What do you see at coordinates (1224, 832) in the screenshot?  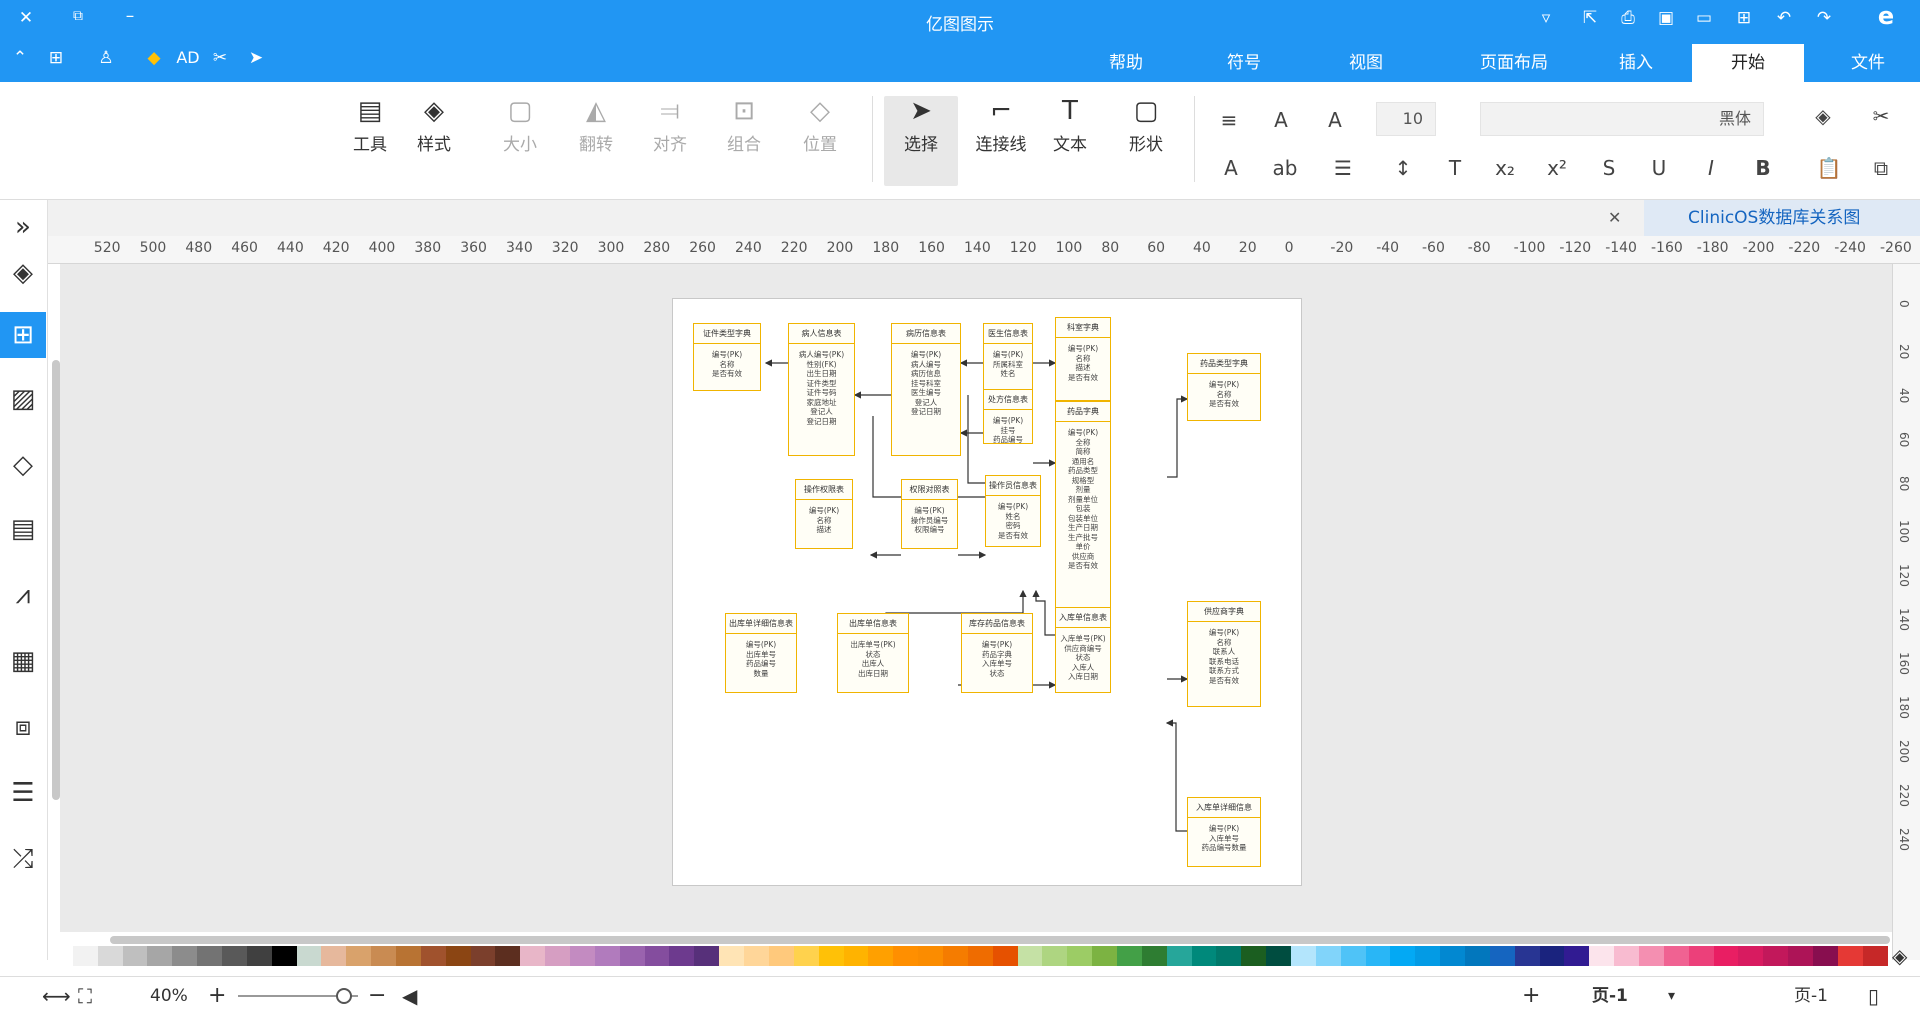 I see `entity-table: 入库单详细信息 编号(PK) 入库单号 药品编号数量` at bounding box center [1224, 832].